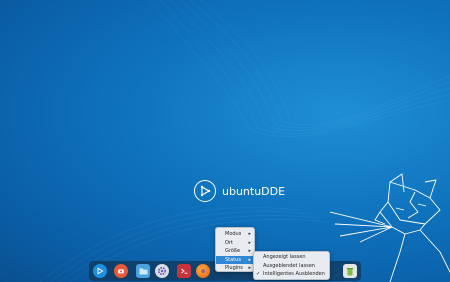 The width and height of the screenshot is (450, 282). What do you see at coordinates (203, 271) in the screenshot?
I see `firefox-icon` at bounding box center [203, 271].